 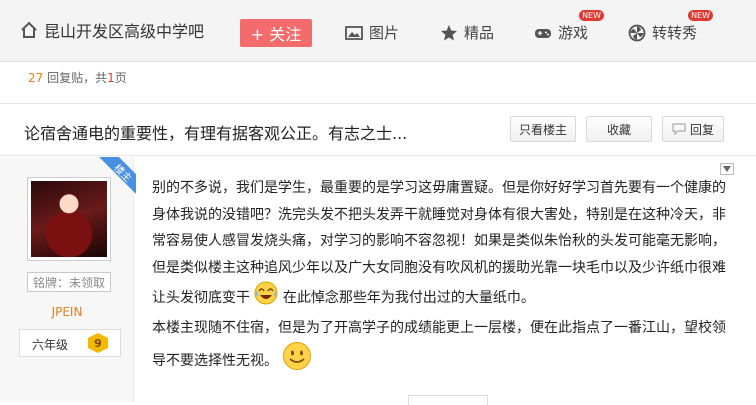 What do you see at coordinates (408, 297) in the screenshot?
I see `post-text: 在此悼念那些年为我付出过的大量纸巾。` at bounding box center [408, 297].